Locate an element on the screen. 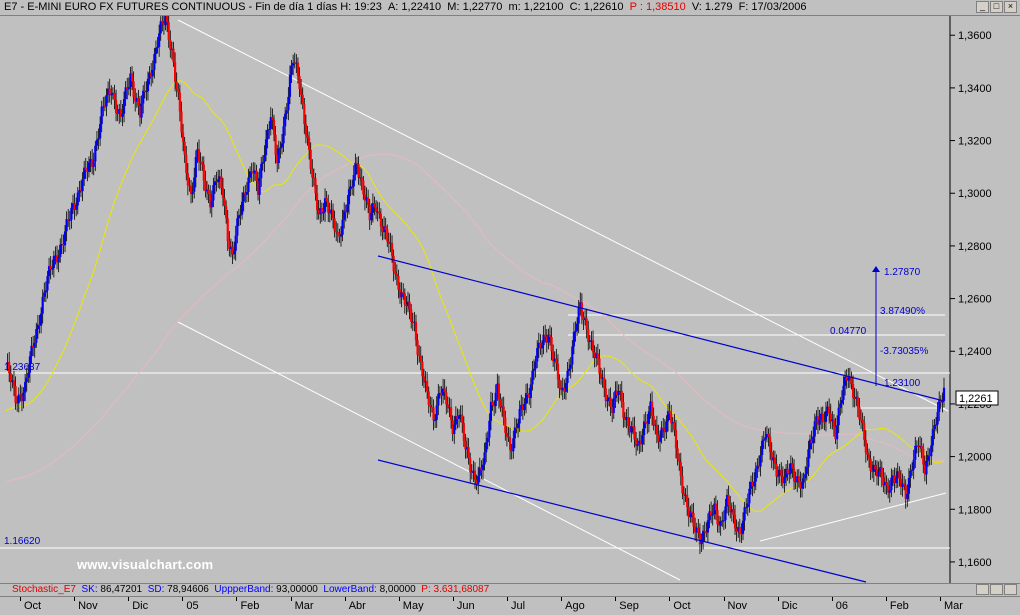 The width and height of the screenshot is (1020, 615). y-tick-label: 1,3600 is located at coordinates (975, 36).